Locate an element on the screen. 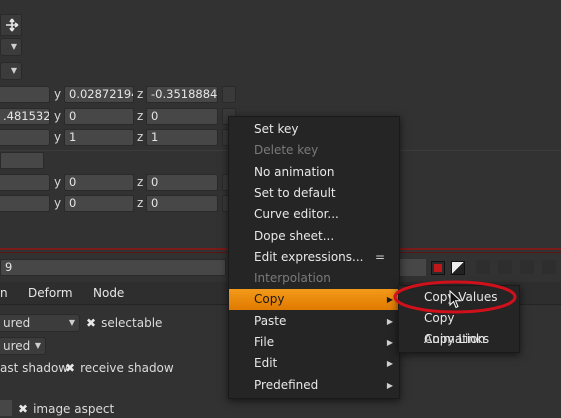  mouse-cursor-icon is located at coordinates (455, 299).